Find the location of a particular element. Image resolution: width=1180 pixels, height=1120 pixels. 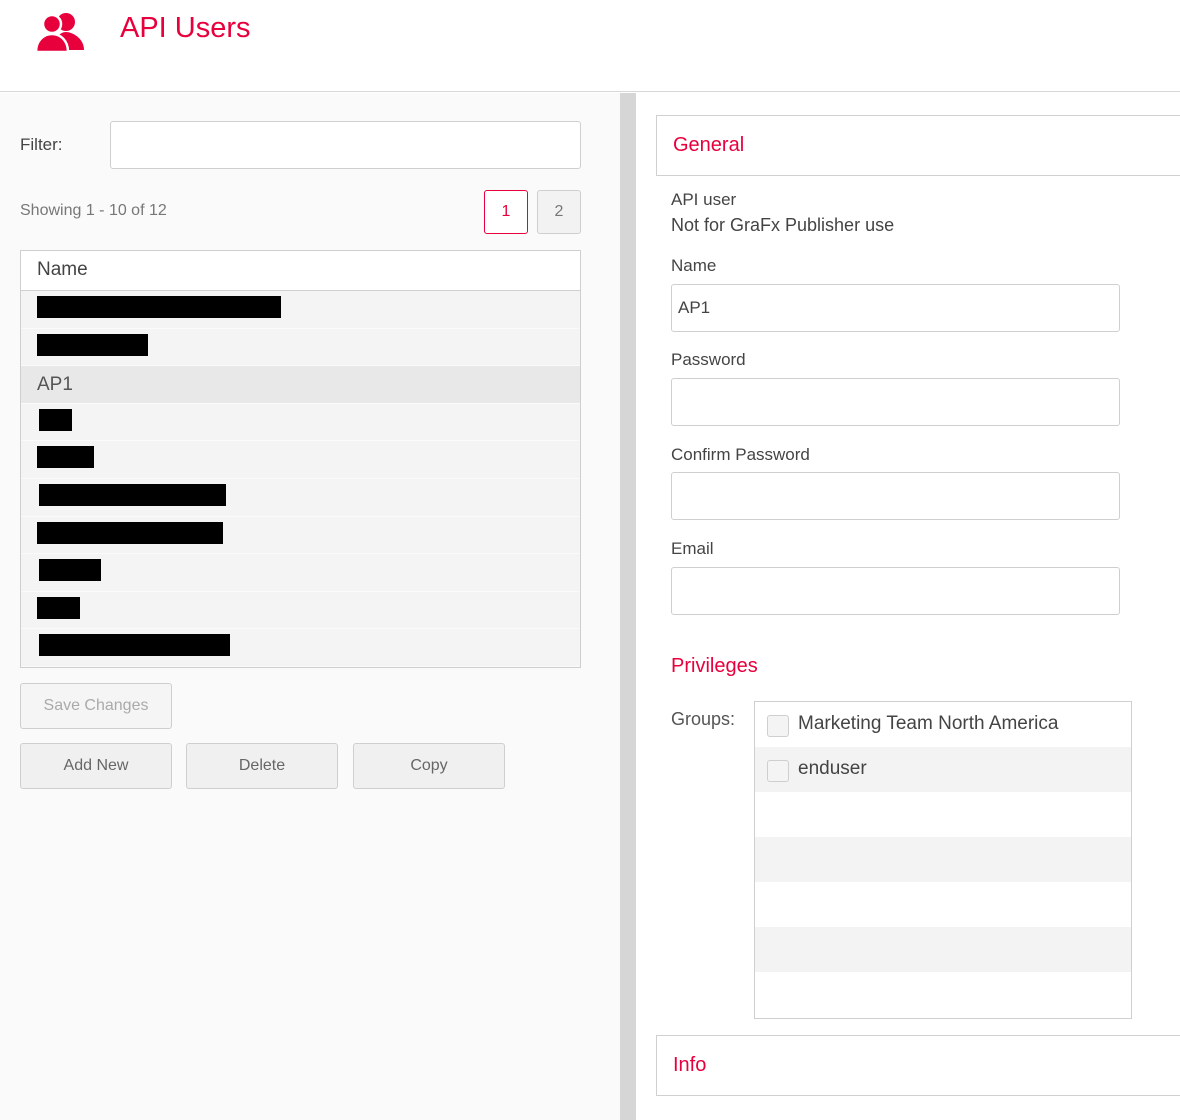

privileges-title: Privileges is located at coordinates (714, 666).